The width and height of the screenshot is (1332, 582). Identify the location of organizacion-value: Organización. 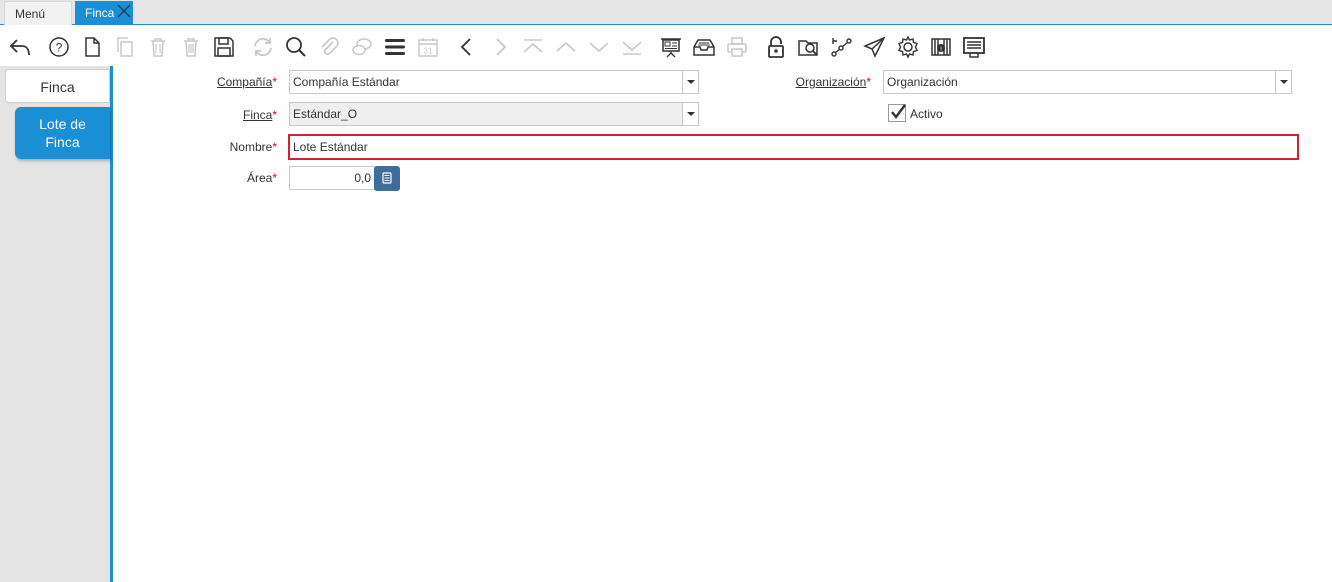
(922, 82).